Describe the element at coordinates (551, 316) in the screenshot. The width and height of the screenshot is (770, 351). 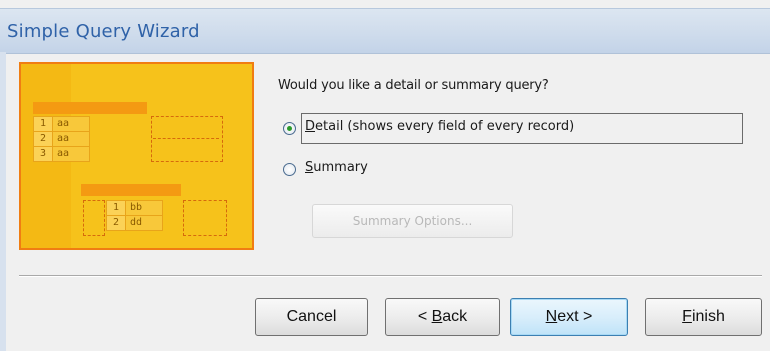
I see `next-mnemonic: N` at that location.